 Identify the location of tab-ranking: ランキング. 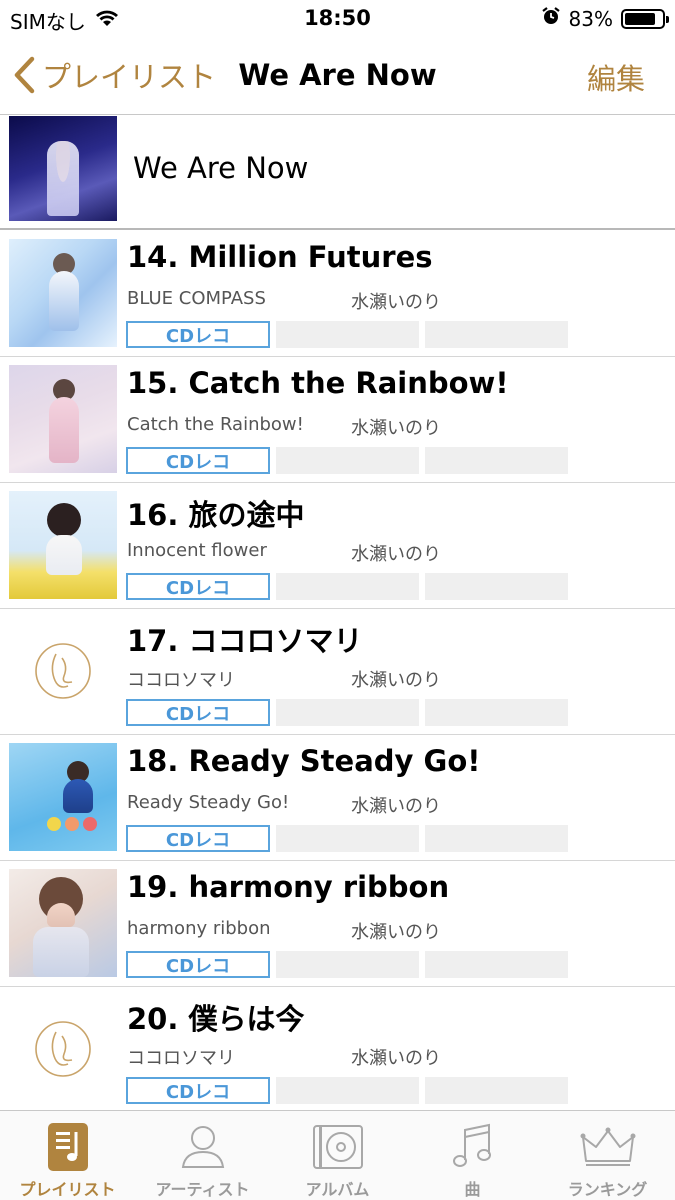
(607, 1155).